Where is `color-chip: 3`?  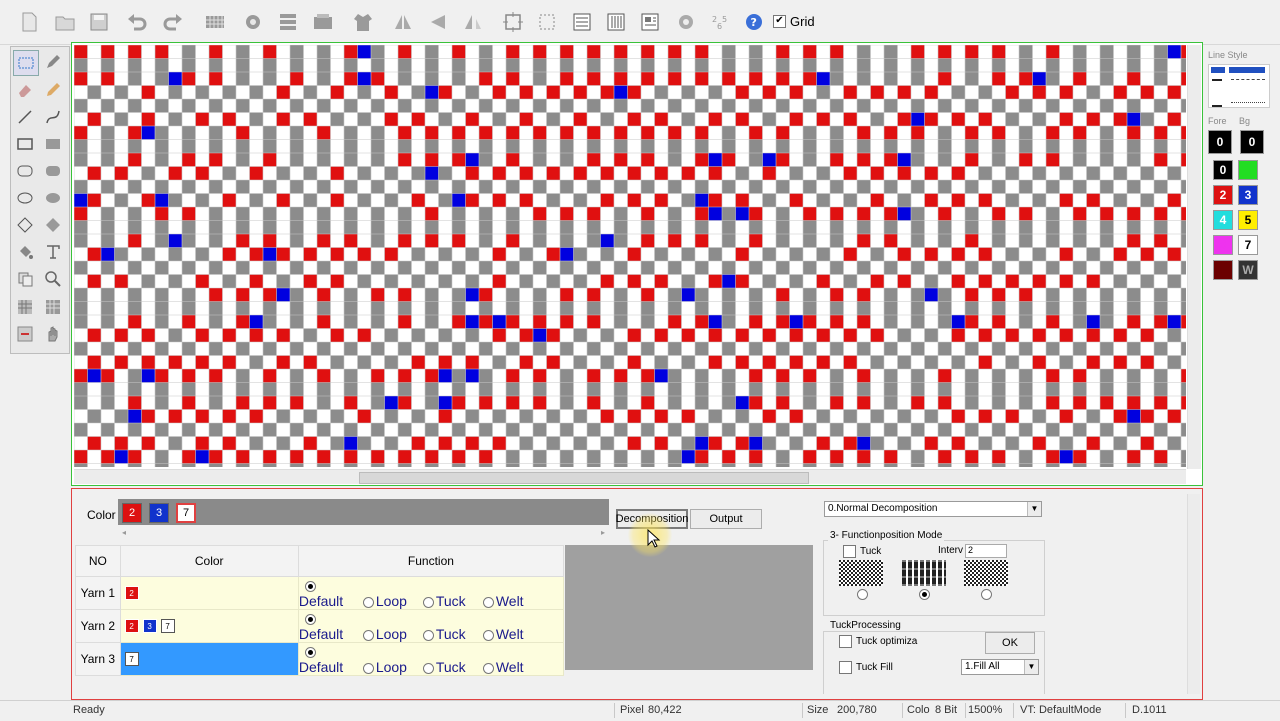
color-chip: 3 is located at coordinates (159, 513).